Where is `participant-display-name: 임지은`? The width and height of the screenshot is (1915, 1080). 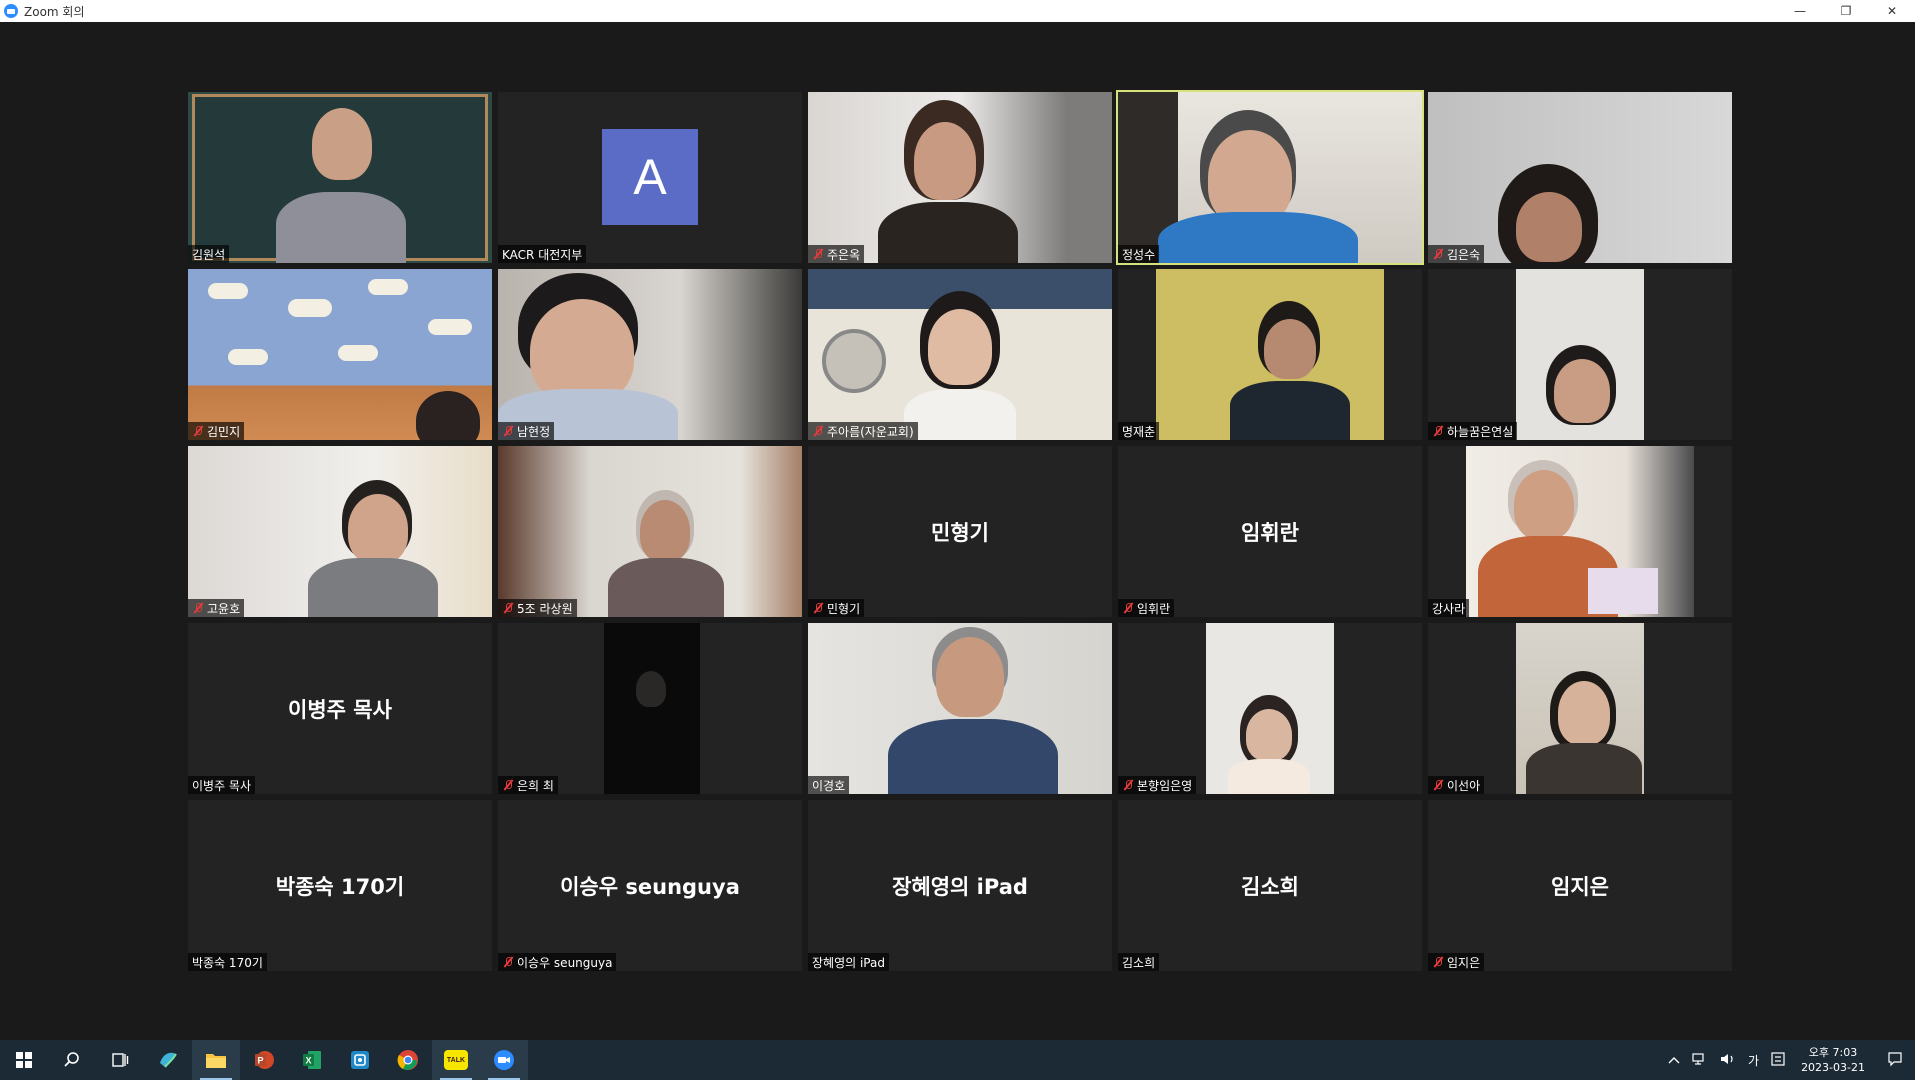 participant-display-name: 임지은 is located at coordinates (1580, 886).